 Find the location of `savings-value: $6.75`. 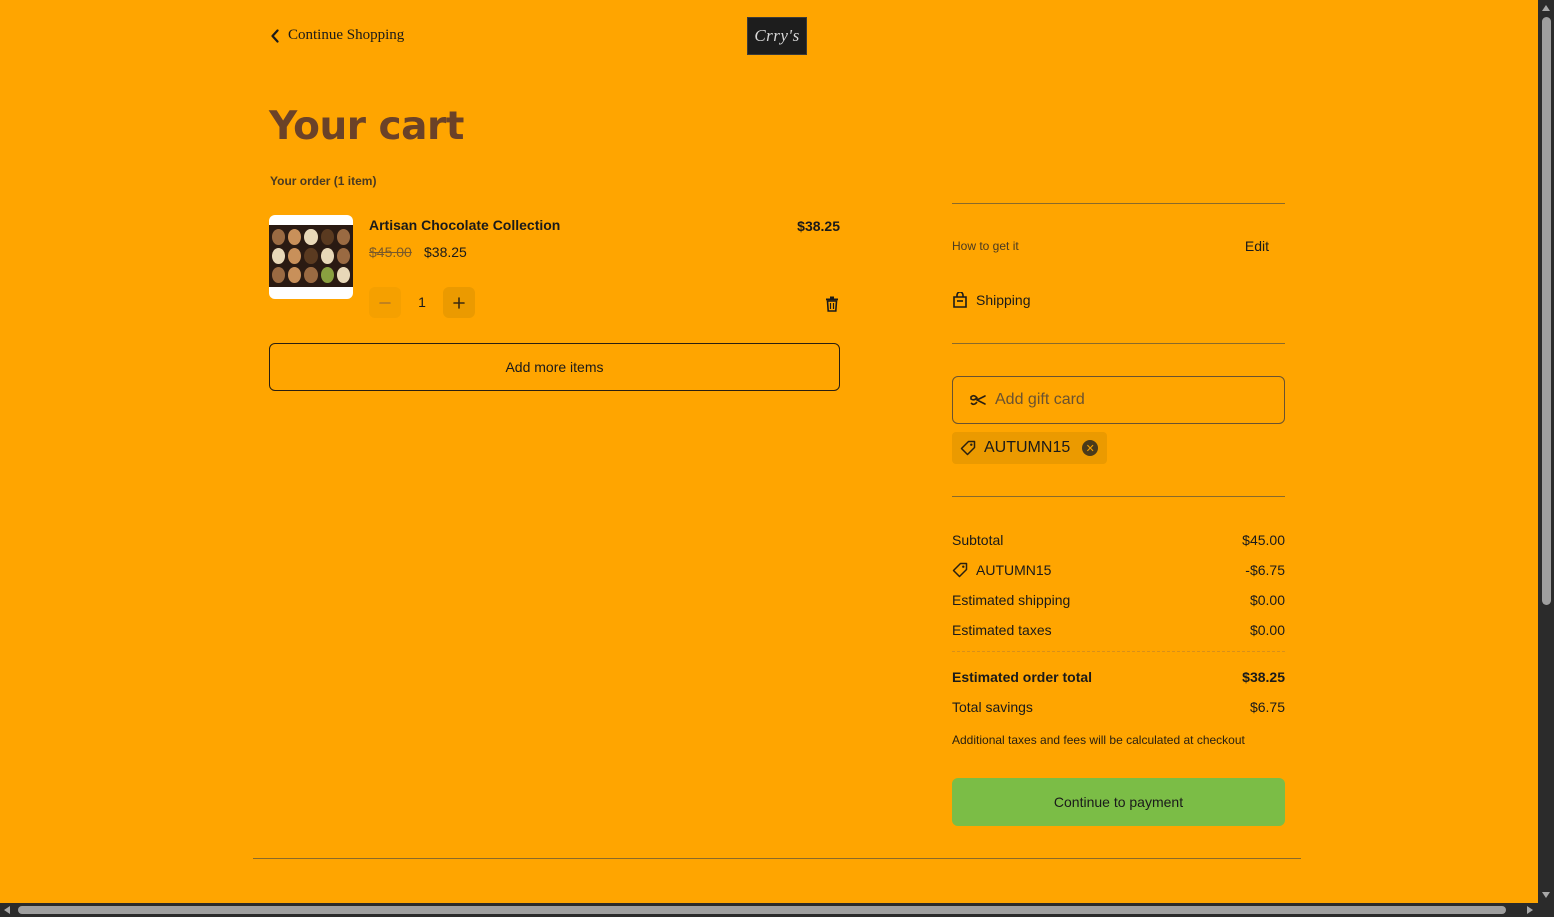

savings-value: $6.75 is located at coordinates (1267, 707).